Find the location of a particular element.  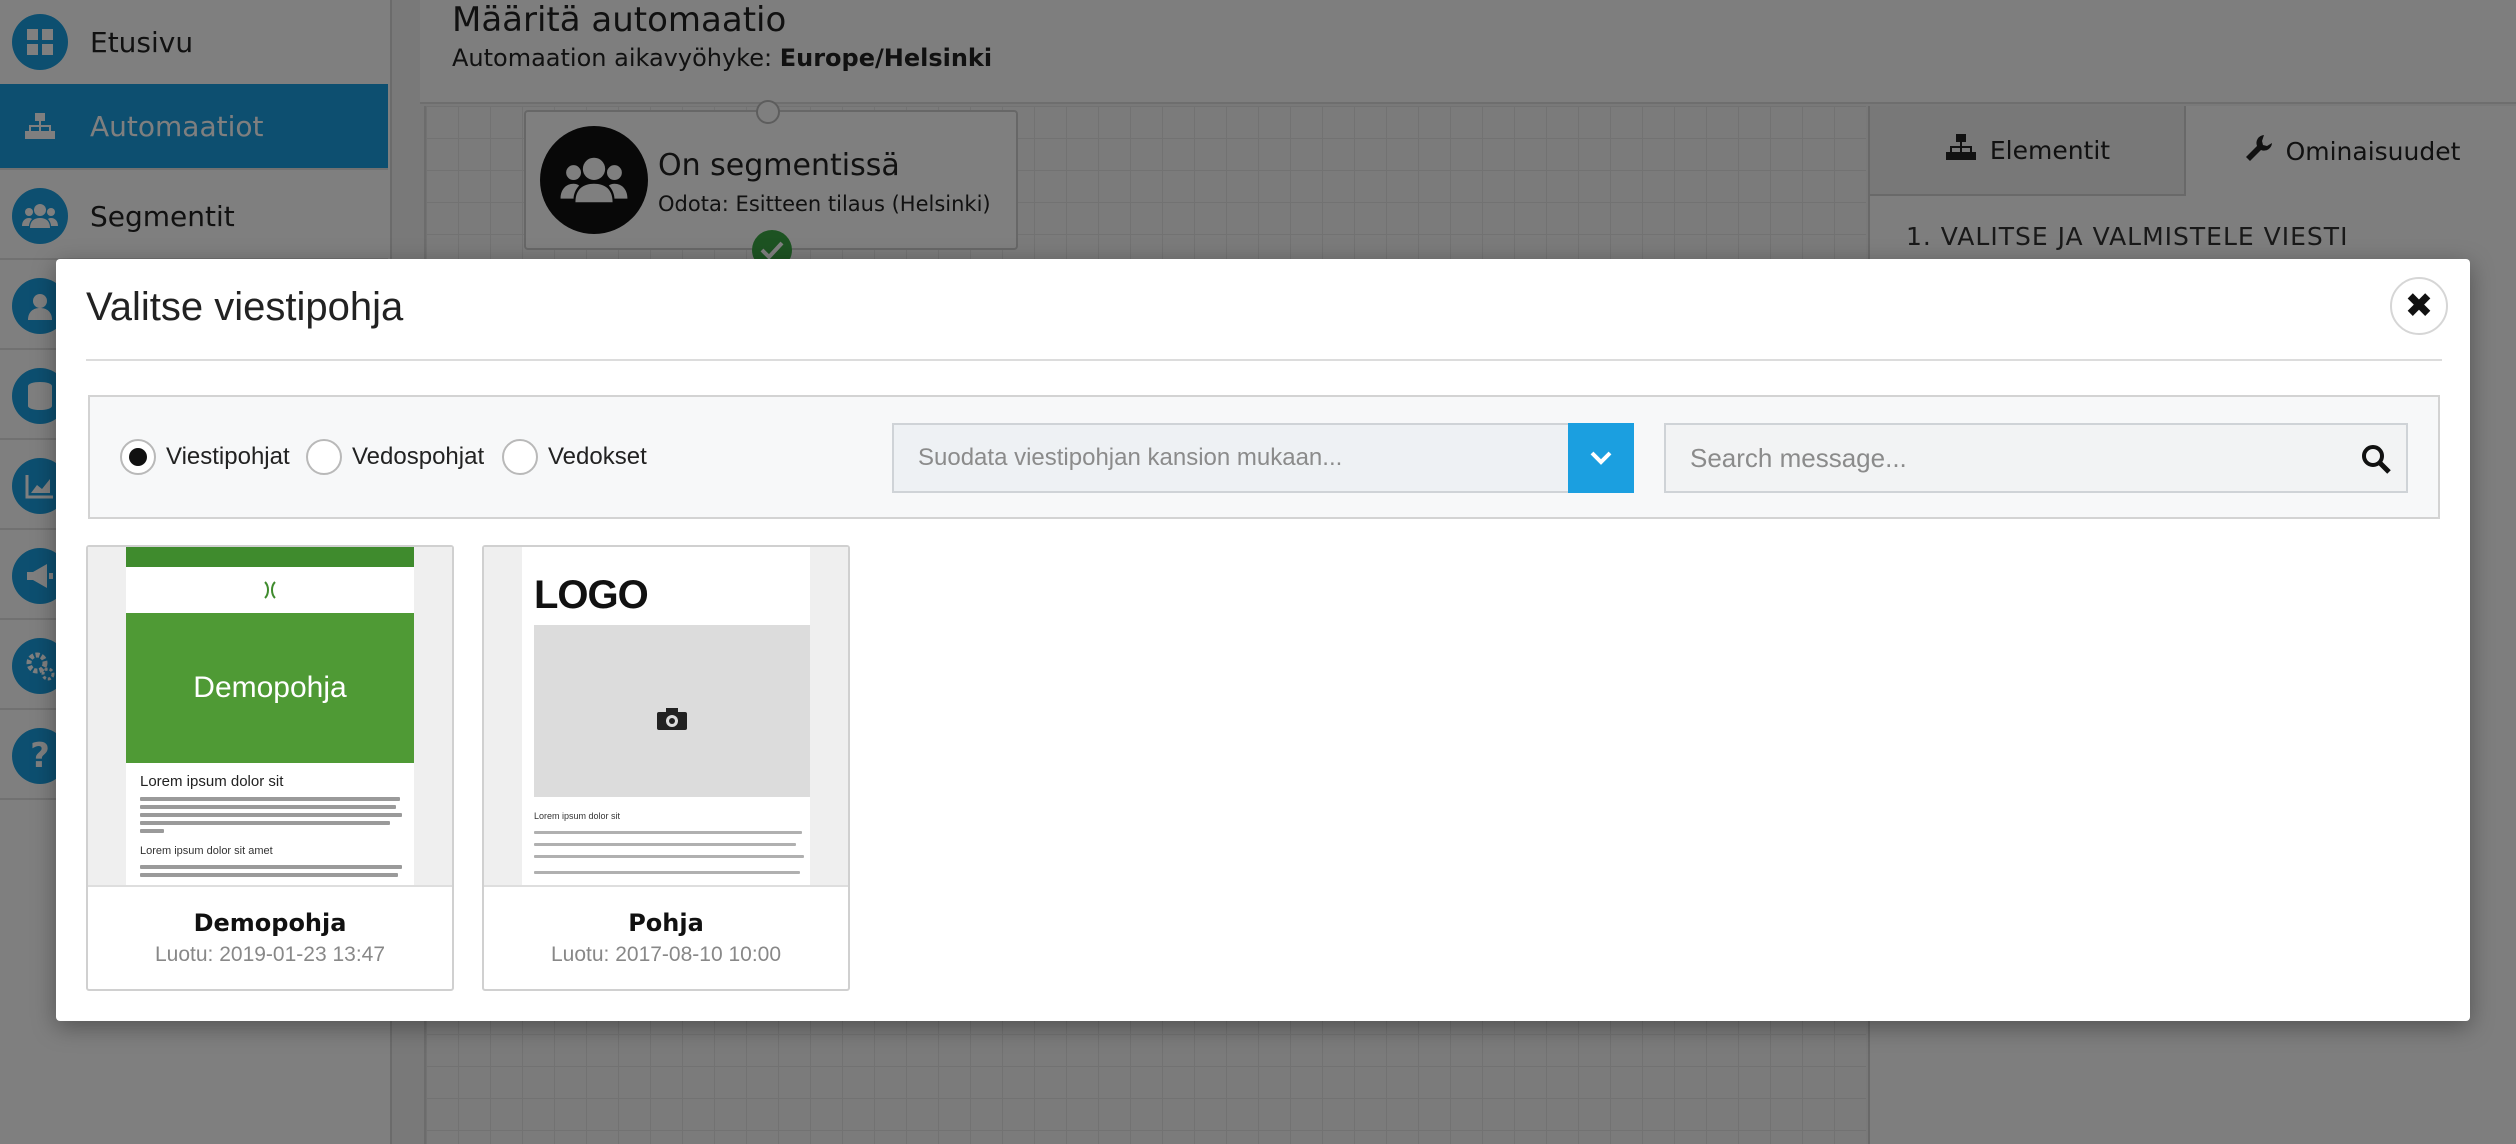

radio-vedokset: Vedokset is located at coordinates (574, 457).